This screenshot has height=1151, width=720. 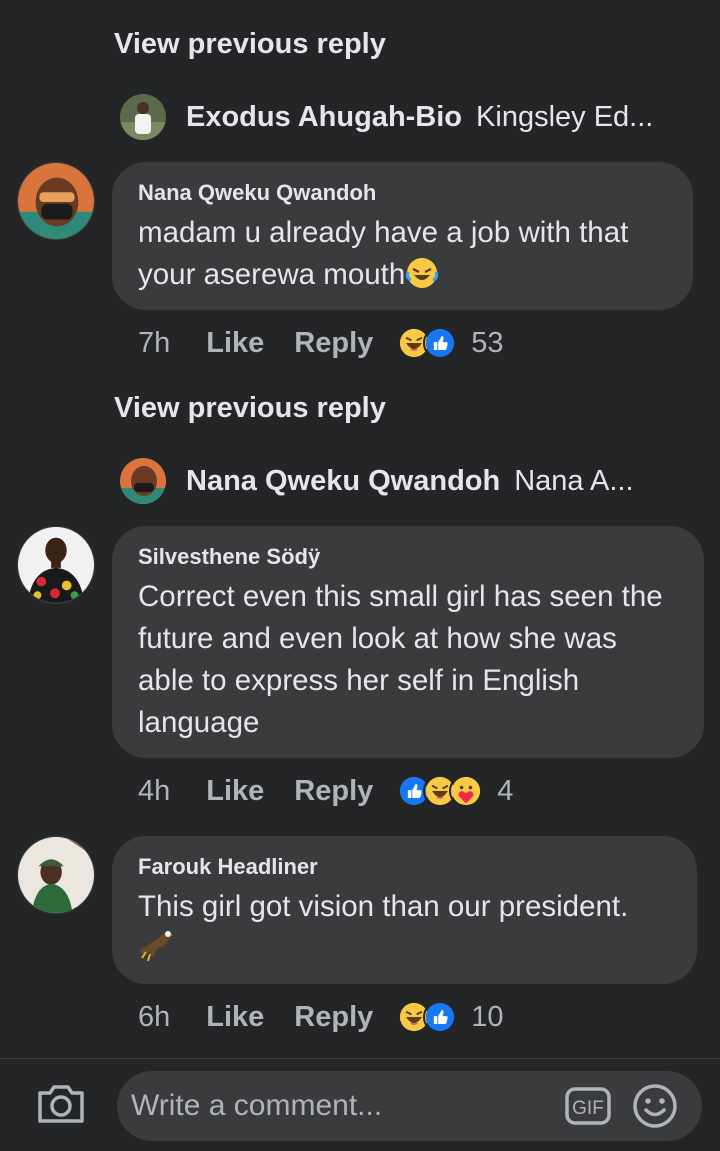 What do you see at coordinates (154, 1017) in the screenshot?
I see `comment-time: 6h` at bounding box center [154, 1017].